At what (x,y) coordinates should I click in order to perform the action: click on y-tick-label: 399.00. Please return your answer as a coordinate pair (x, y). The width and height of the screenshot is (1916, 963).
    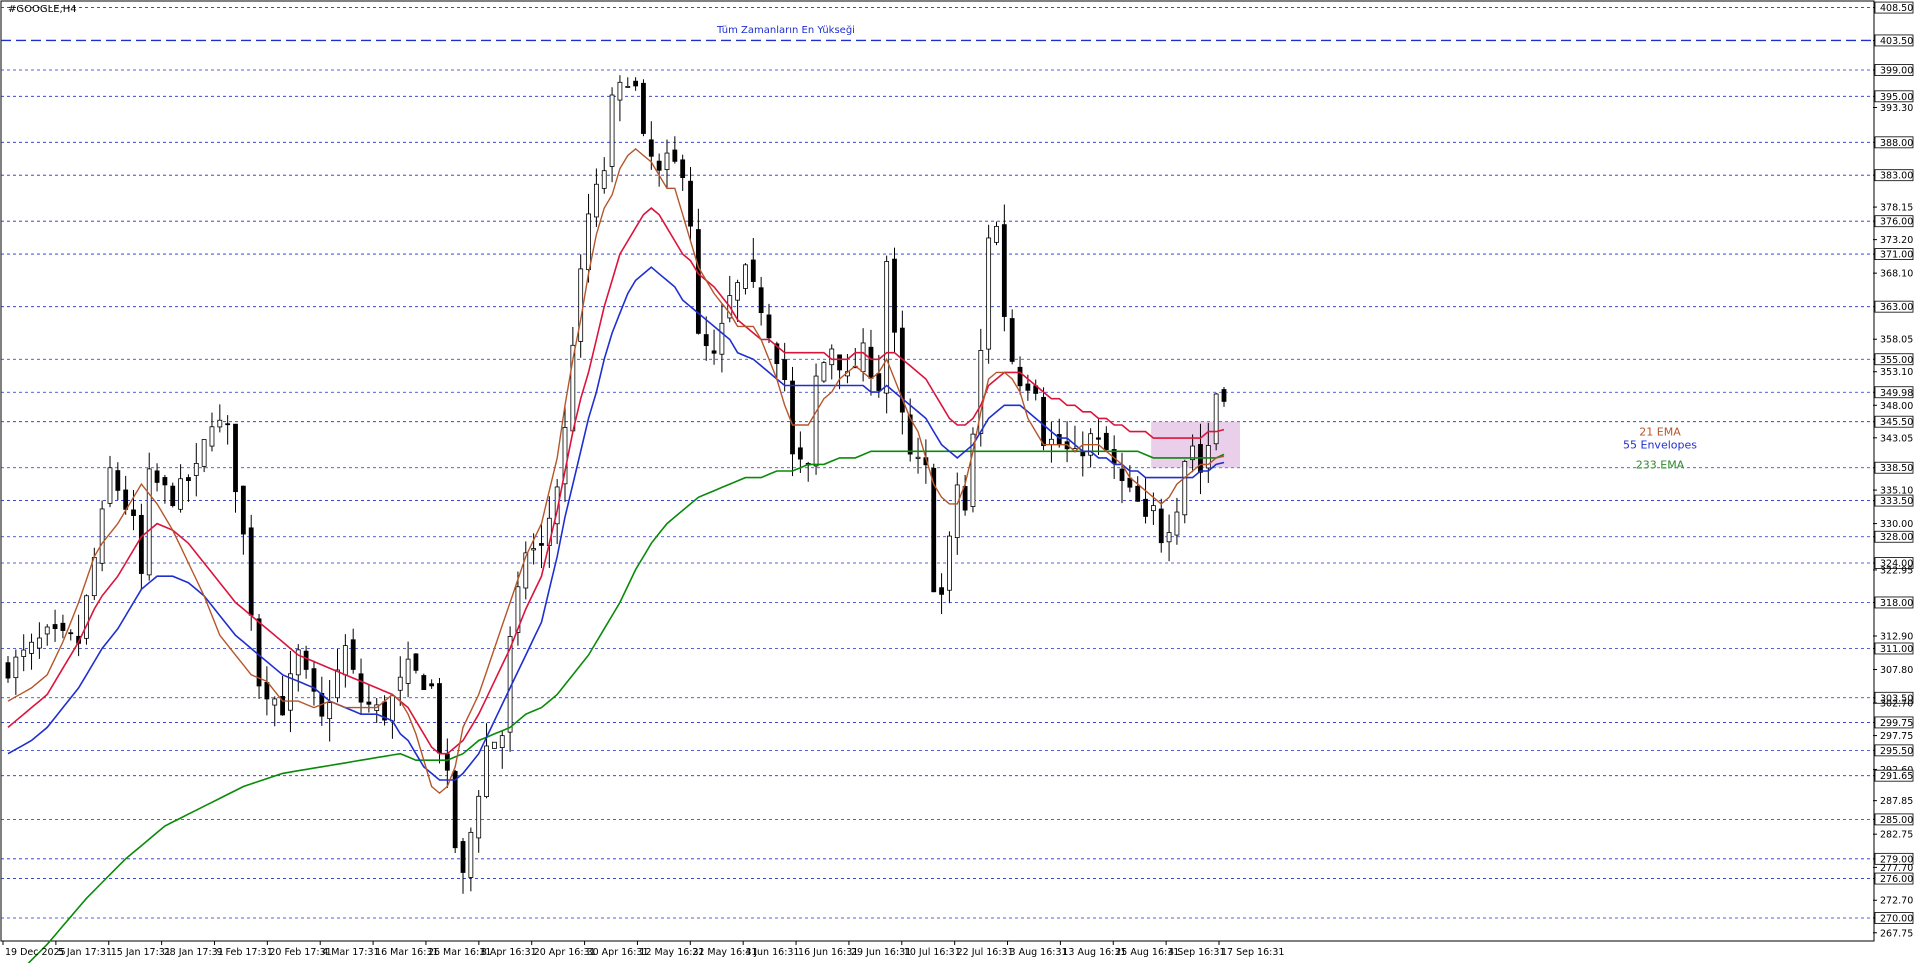
    Looking at the image, I should click on (1896, 71).